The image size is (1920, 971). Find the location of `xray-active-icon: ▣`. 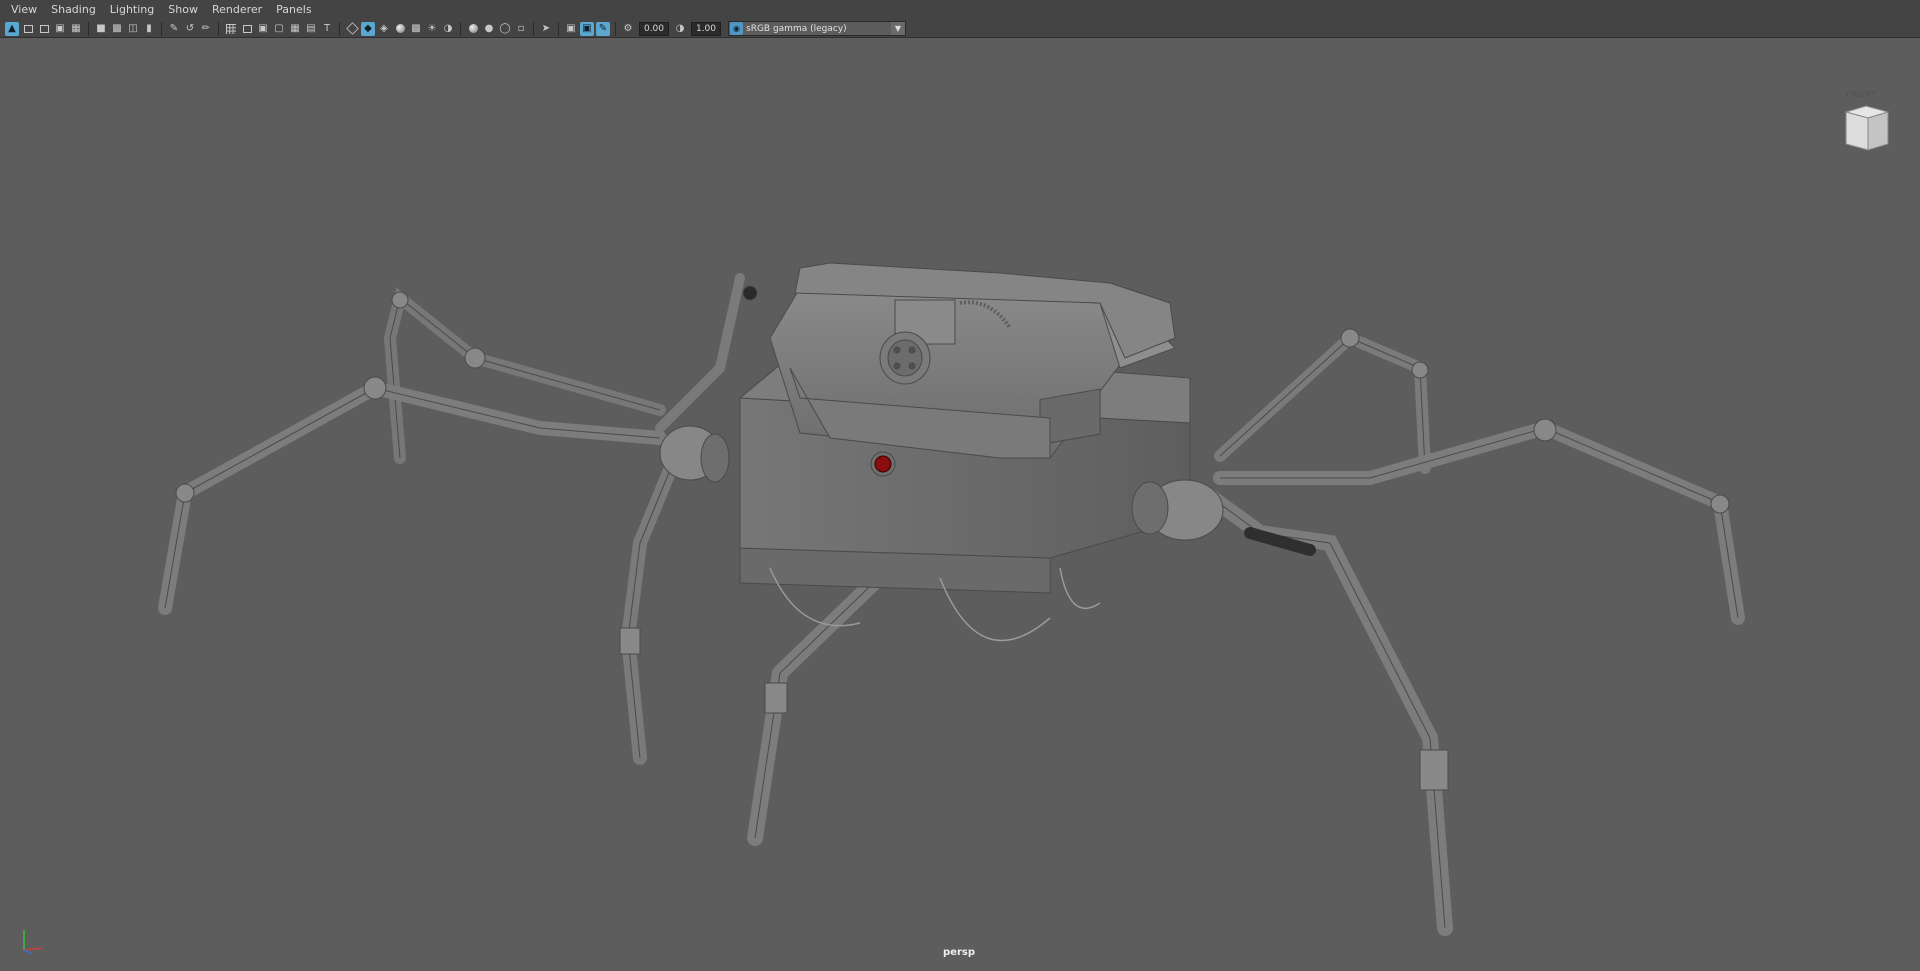

xray-active-icon: ▣ is located at coordinates (587, 28).